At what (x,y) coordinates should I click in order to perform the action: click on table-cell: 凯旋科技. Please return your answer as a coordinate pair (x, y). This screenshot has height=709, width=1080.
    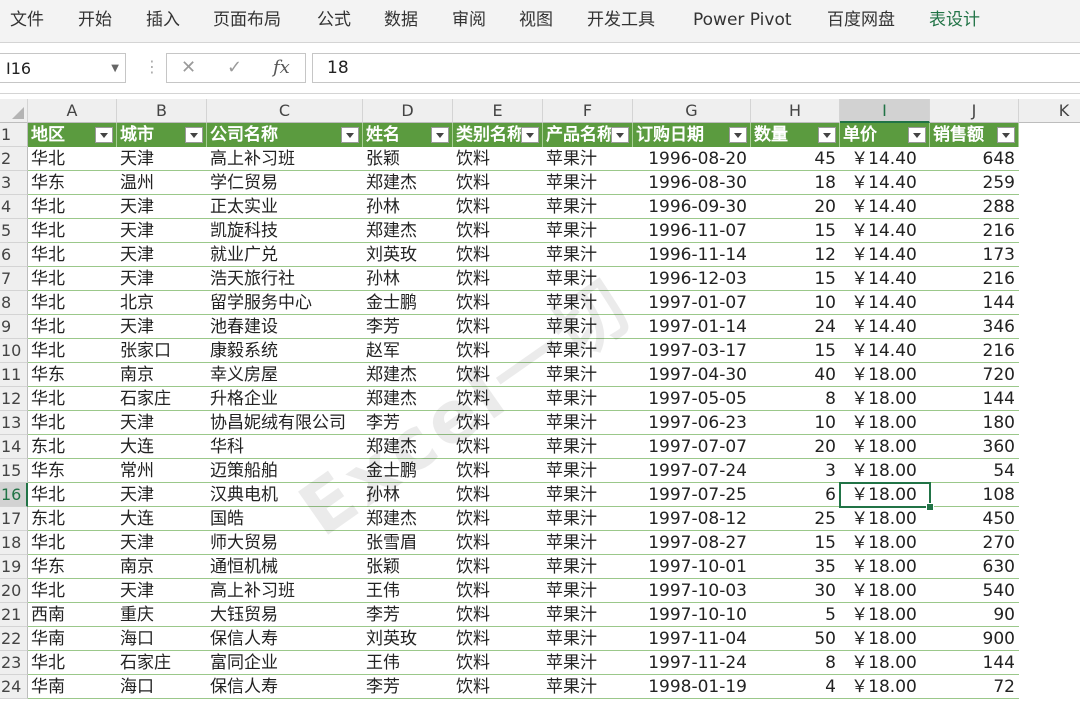
    Looking at the image, I should click on (285, 231).